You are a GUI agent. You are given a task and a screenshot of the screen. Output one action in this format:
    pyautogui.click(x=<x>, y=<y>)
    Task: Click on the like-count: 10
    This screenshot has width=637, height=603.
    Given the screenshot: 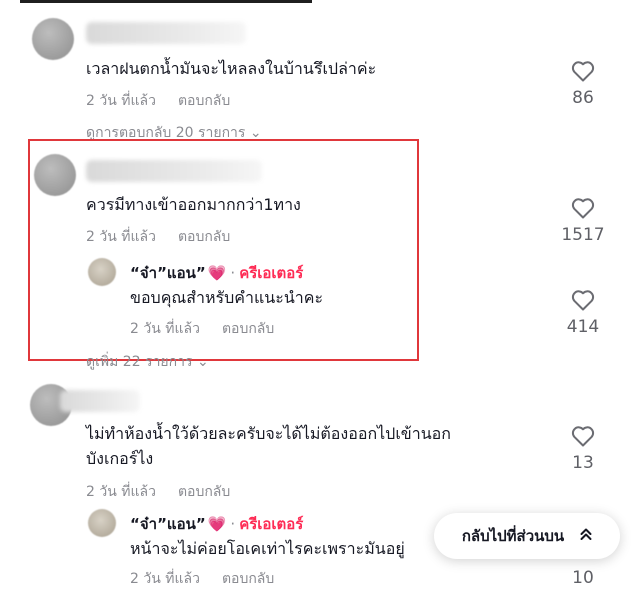 What is the action you would take?
    pyautogui.click(x=583, y=578)
    